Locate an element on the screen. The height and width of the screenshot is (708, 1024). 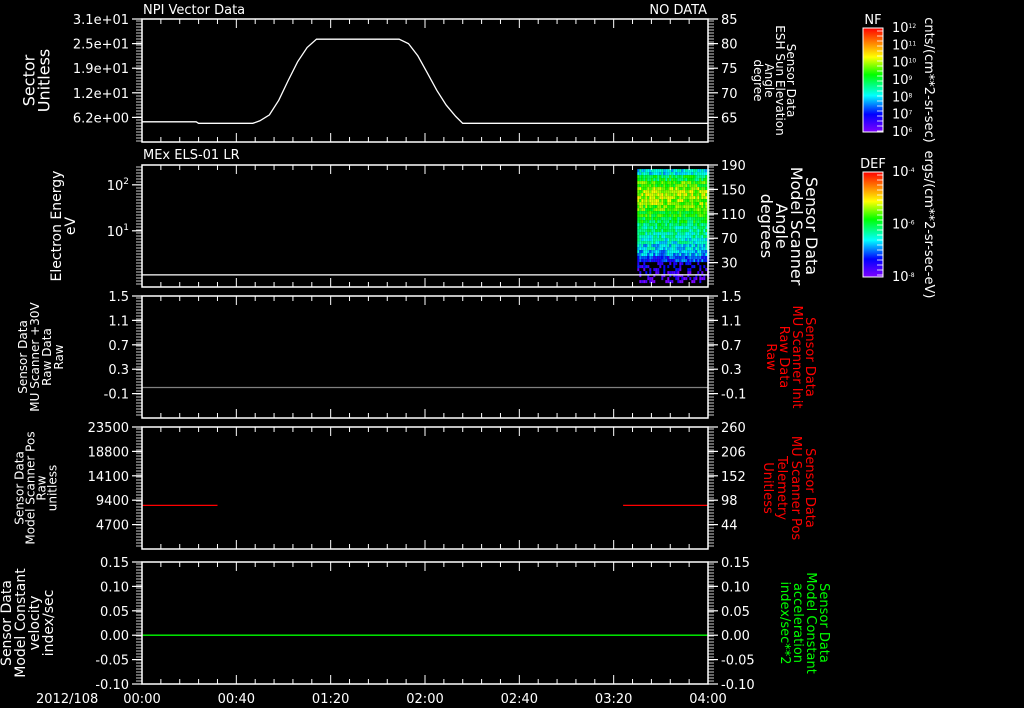
right-tick-label: 0.7 is located at coordinates (731, 346).